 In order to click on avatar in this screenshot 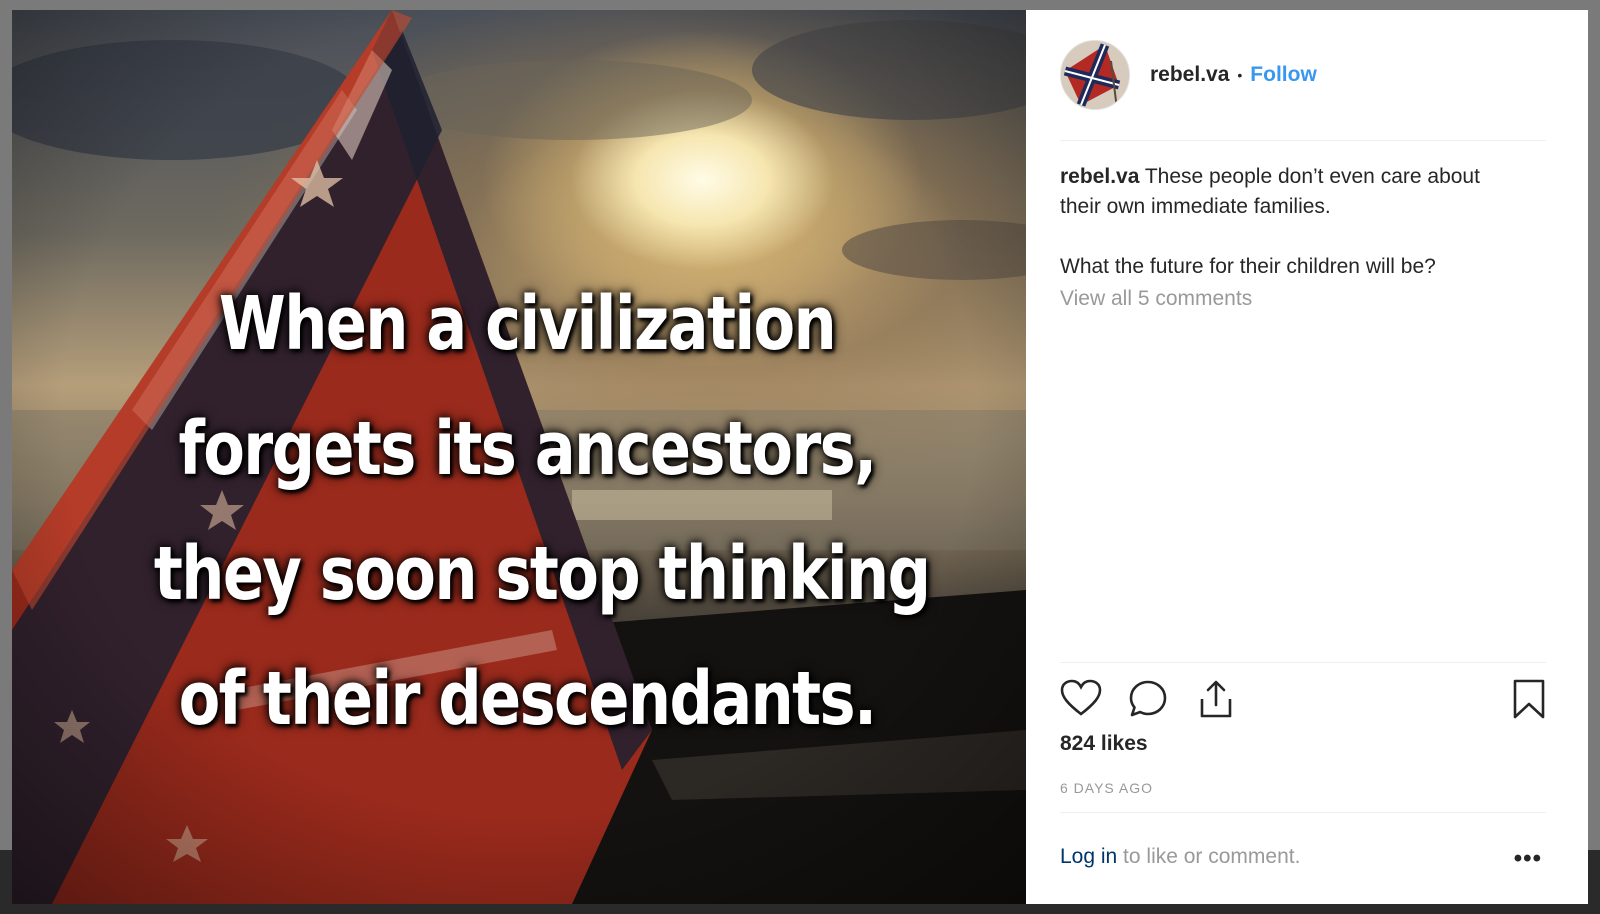, I will do `click(1095, 75)`.